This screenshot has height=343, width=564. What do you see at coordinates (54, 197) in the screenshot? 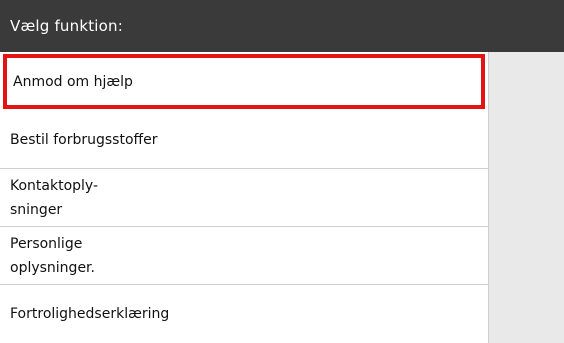
I see `menu-item-label: Kontaktoply- sninger` at bounding box center [54, 197].